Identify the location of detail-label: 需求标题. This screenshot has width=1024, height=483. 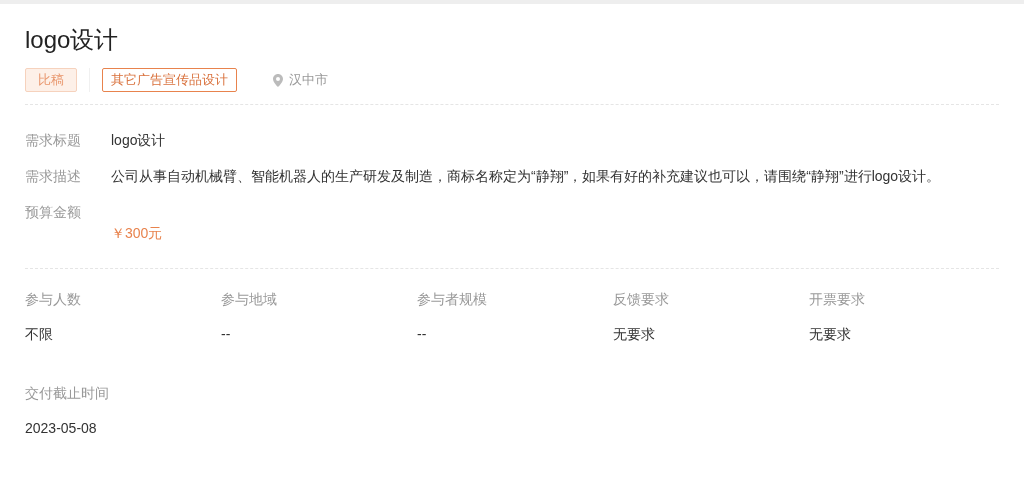
(53, 140).